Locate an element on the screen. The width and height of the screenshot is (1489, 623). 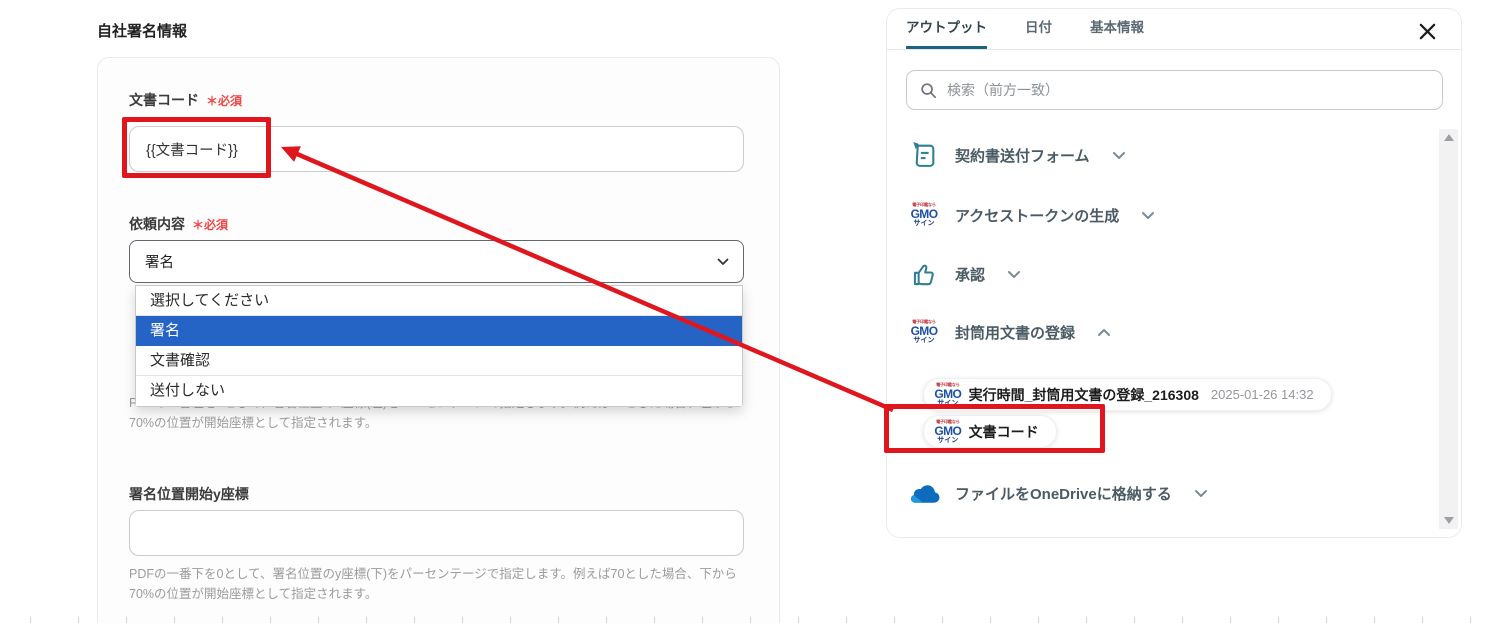
form-icon is located at coordinates (924, 155).